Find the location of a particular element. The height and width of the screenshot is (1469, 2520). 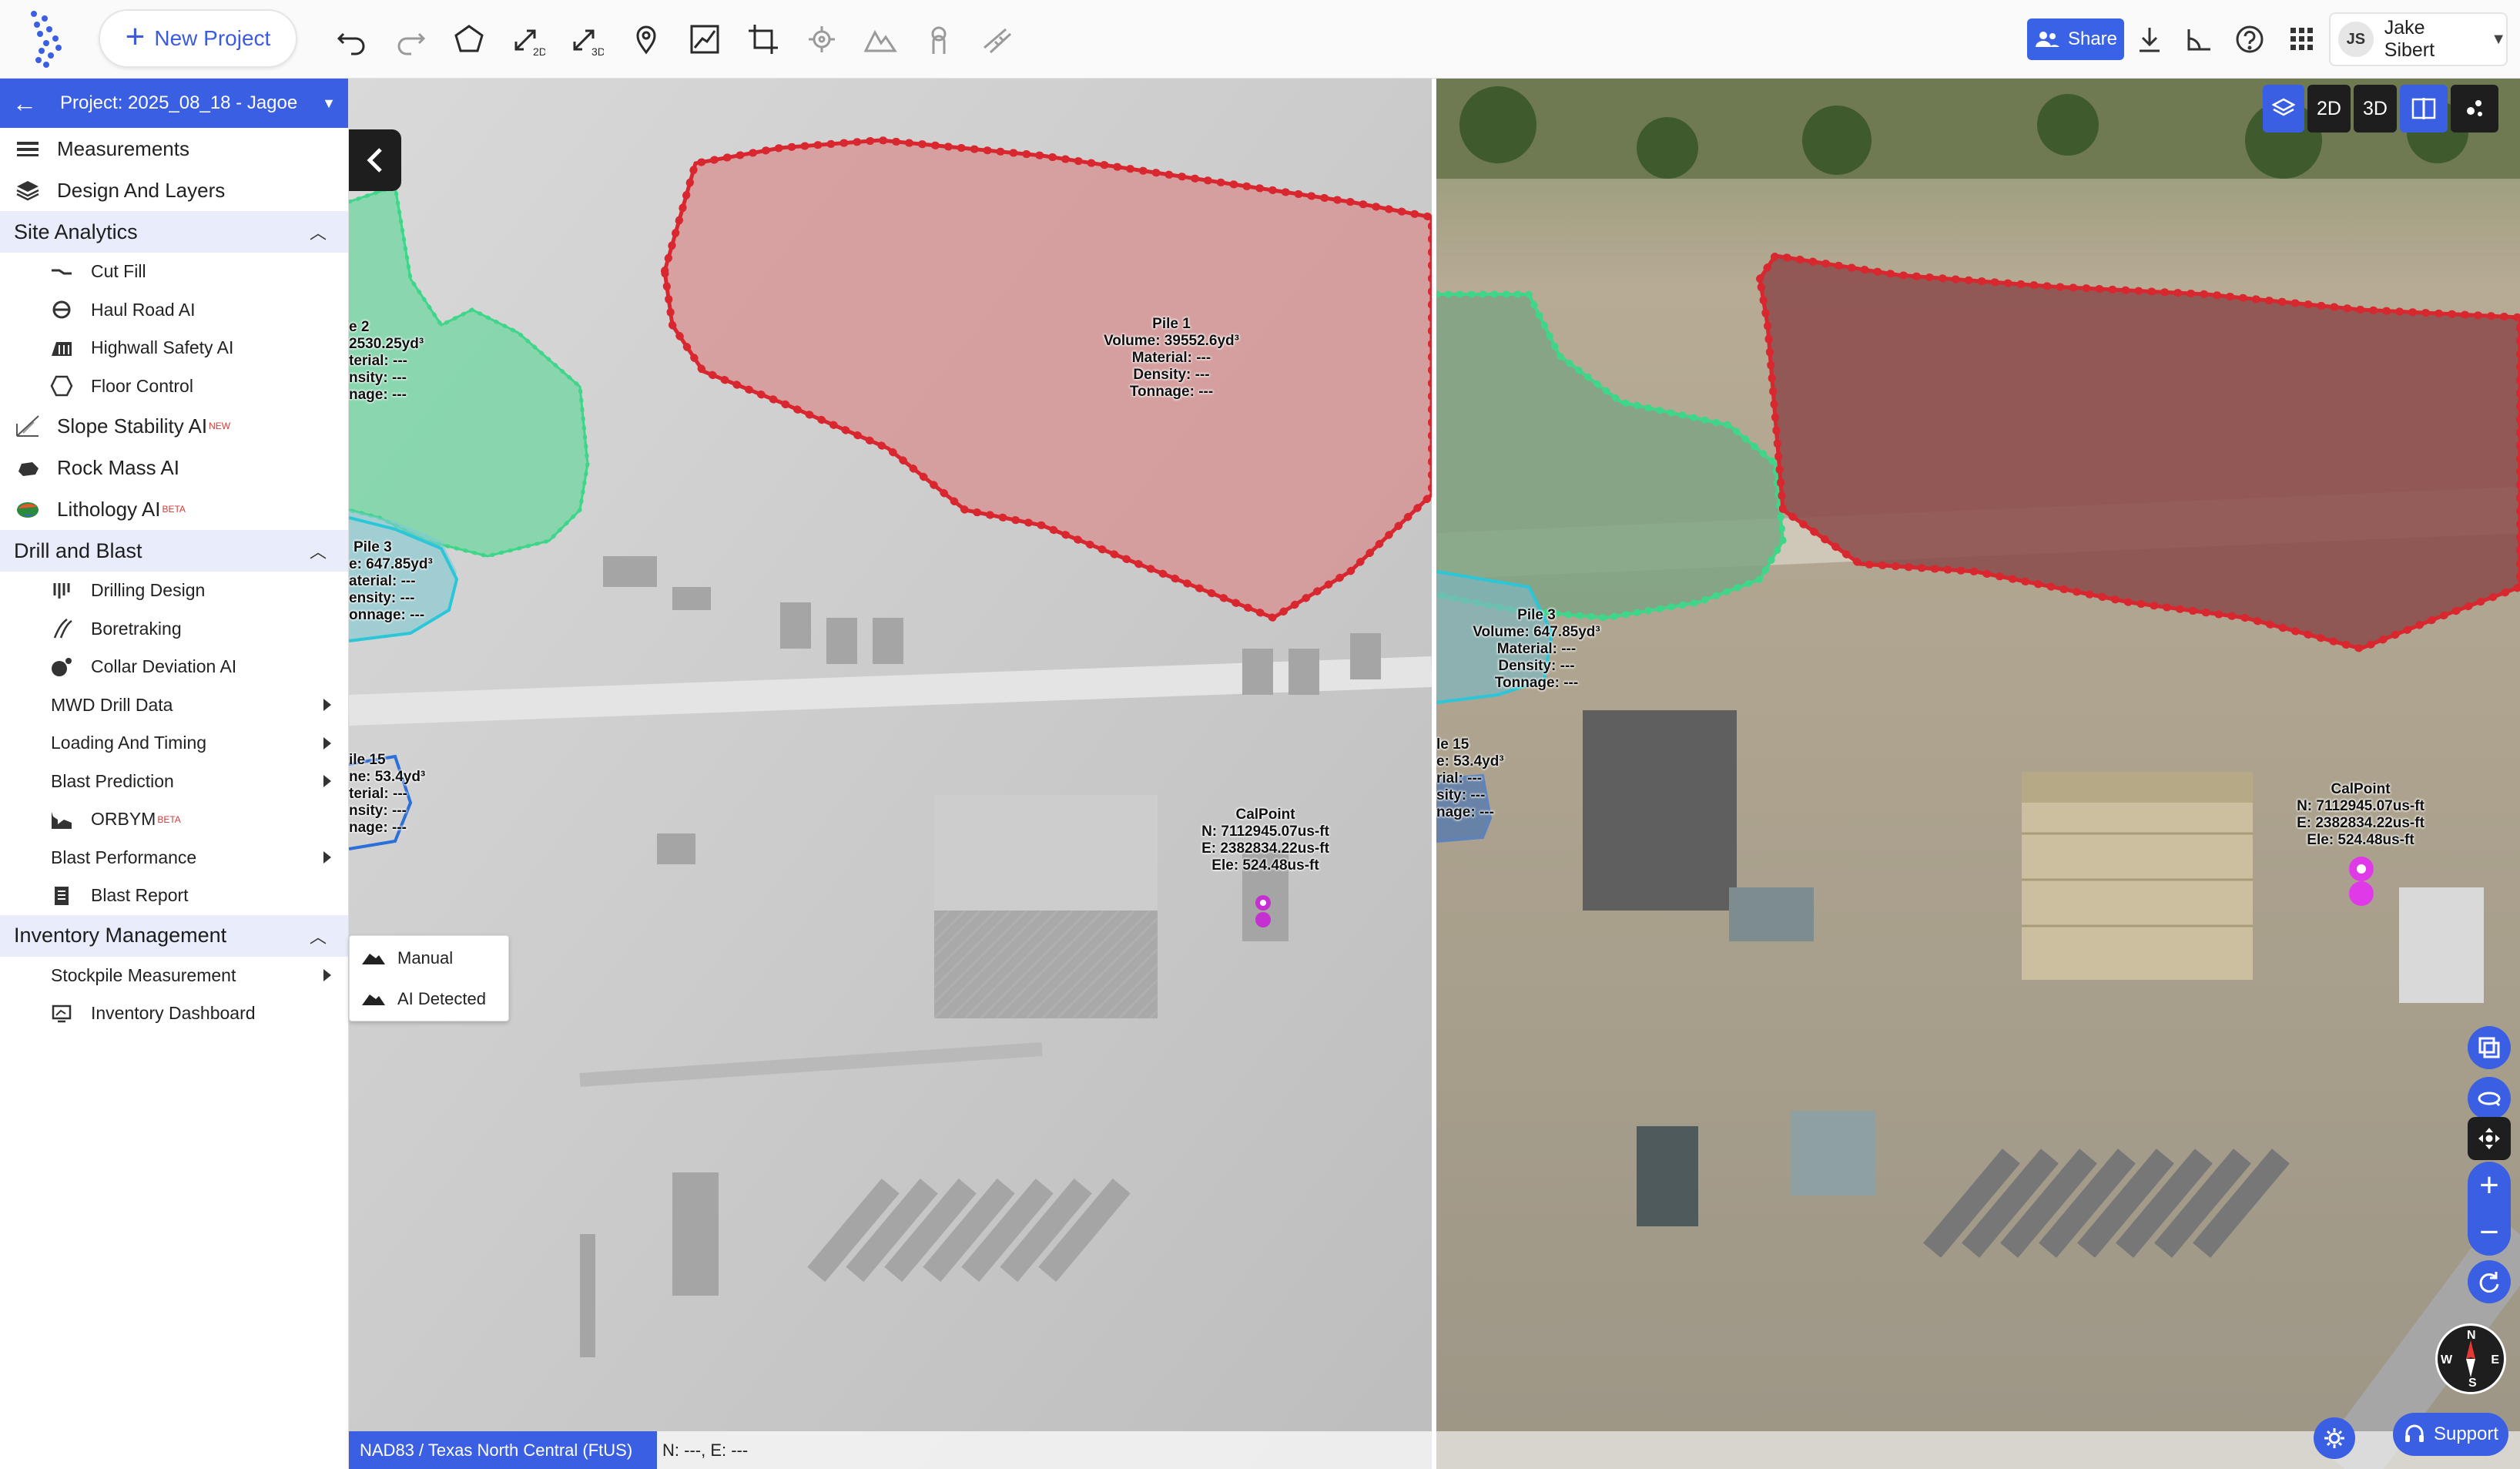

compass-needle-icon is located at coordinates (2471, 1358).